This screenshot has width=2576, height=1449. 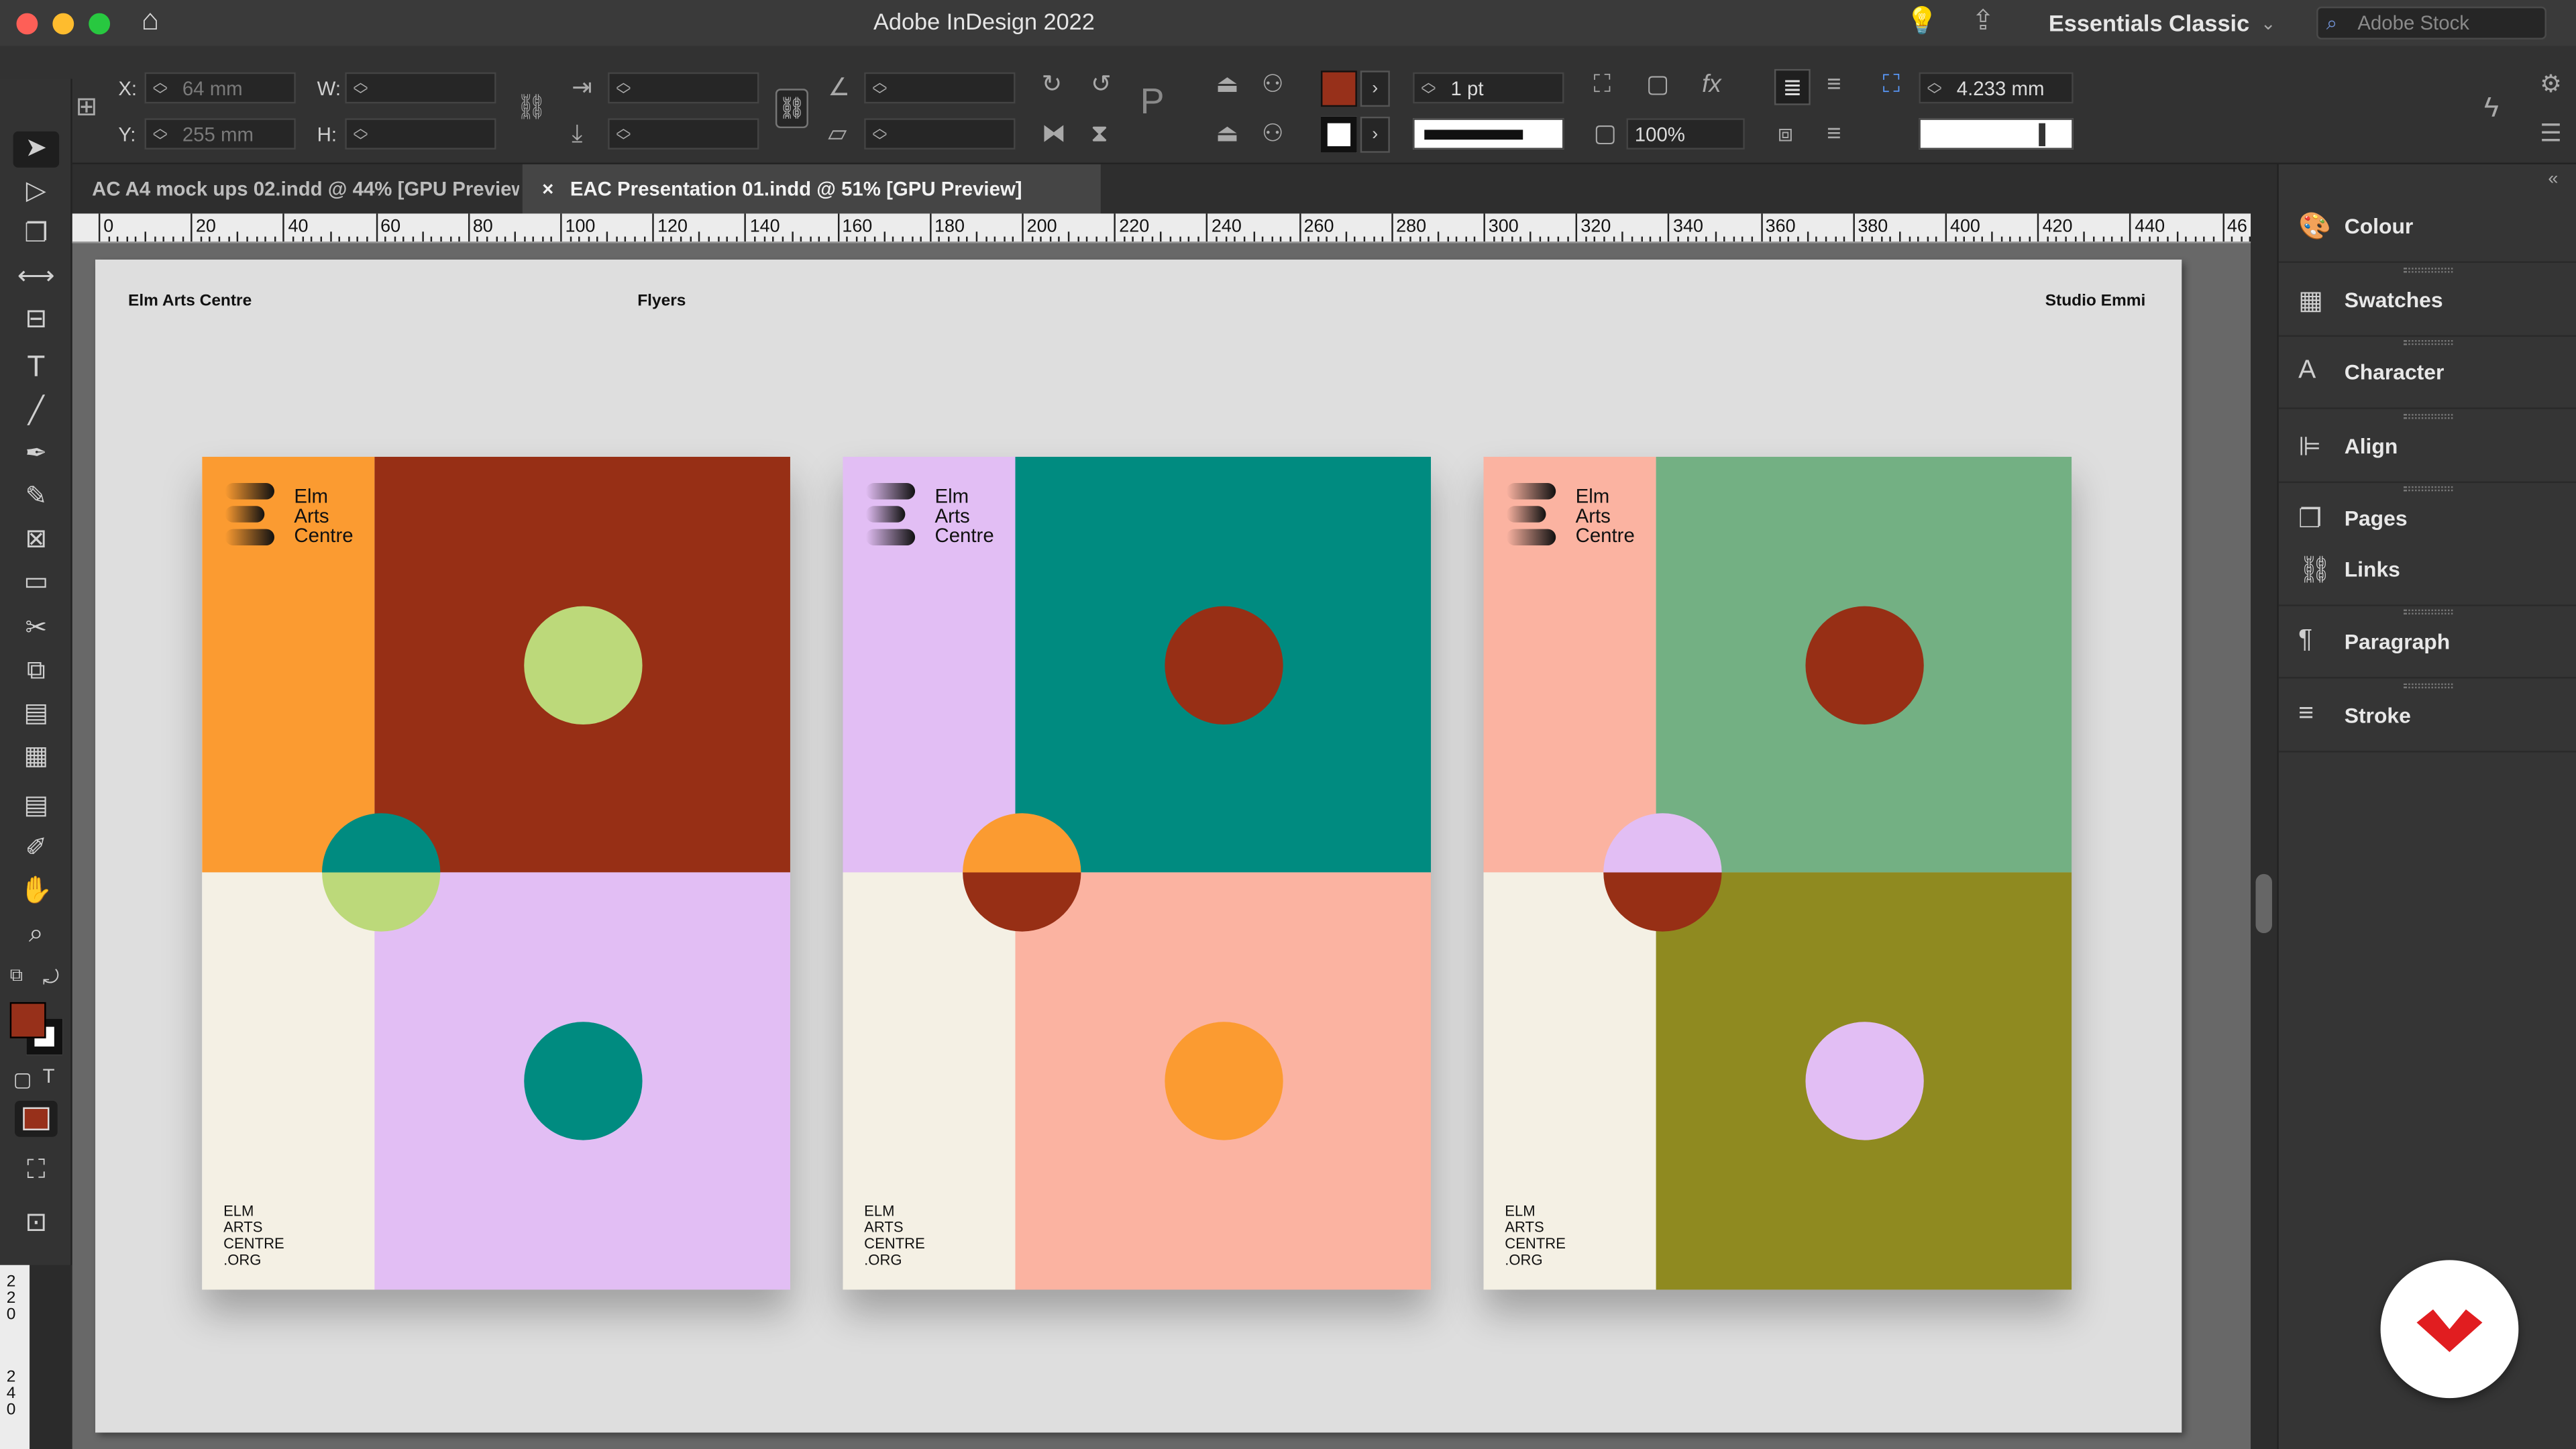 I want to click on lightning-icon: ϟ, so click(x=2491, y=108).